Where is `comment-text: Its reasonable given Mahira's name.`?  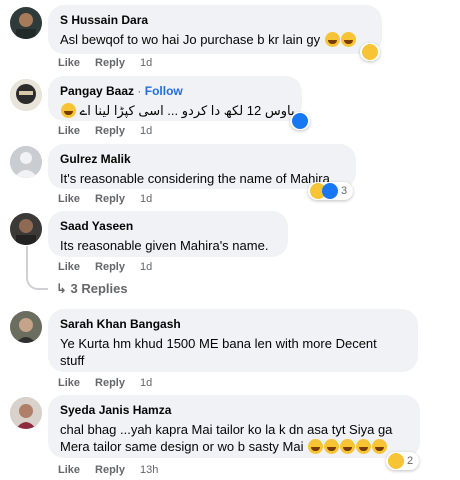
comment-text: Its reasonable given Mahira's name. is located at coordinates (164, 245).